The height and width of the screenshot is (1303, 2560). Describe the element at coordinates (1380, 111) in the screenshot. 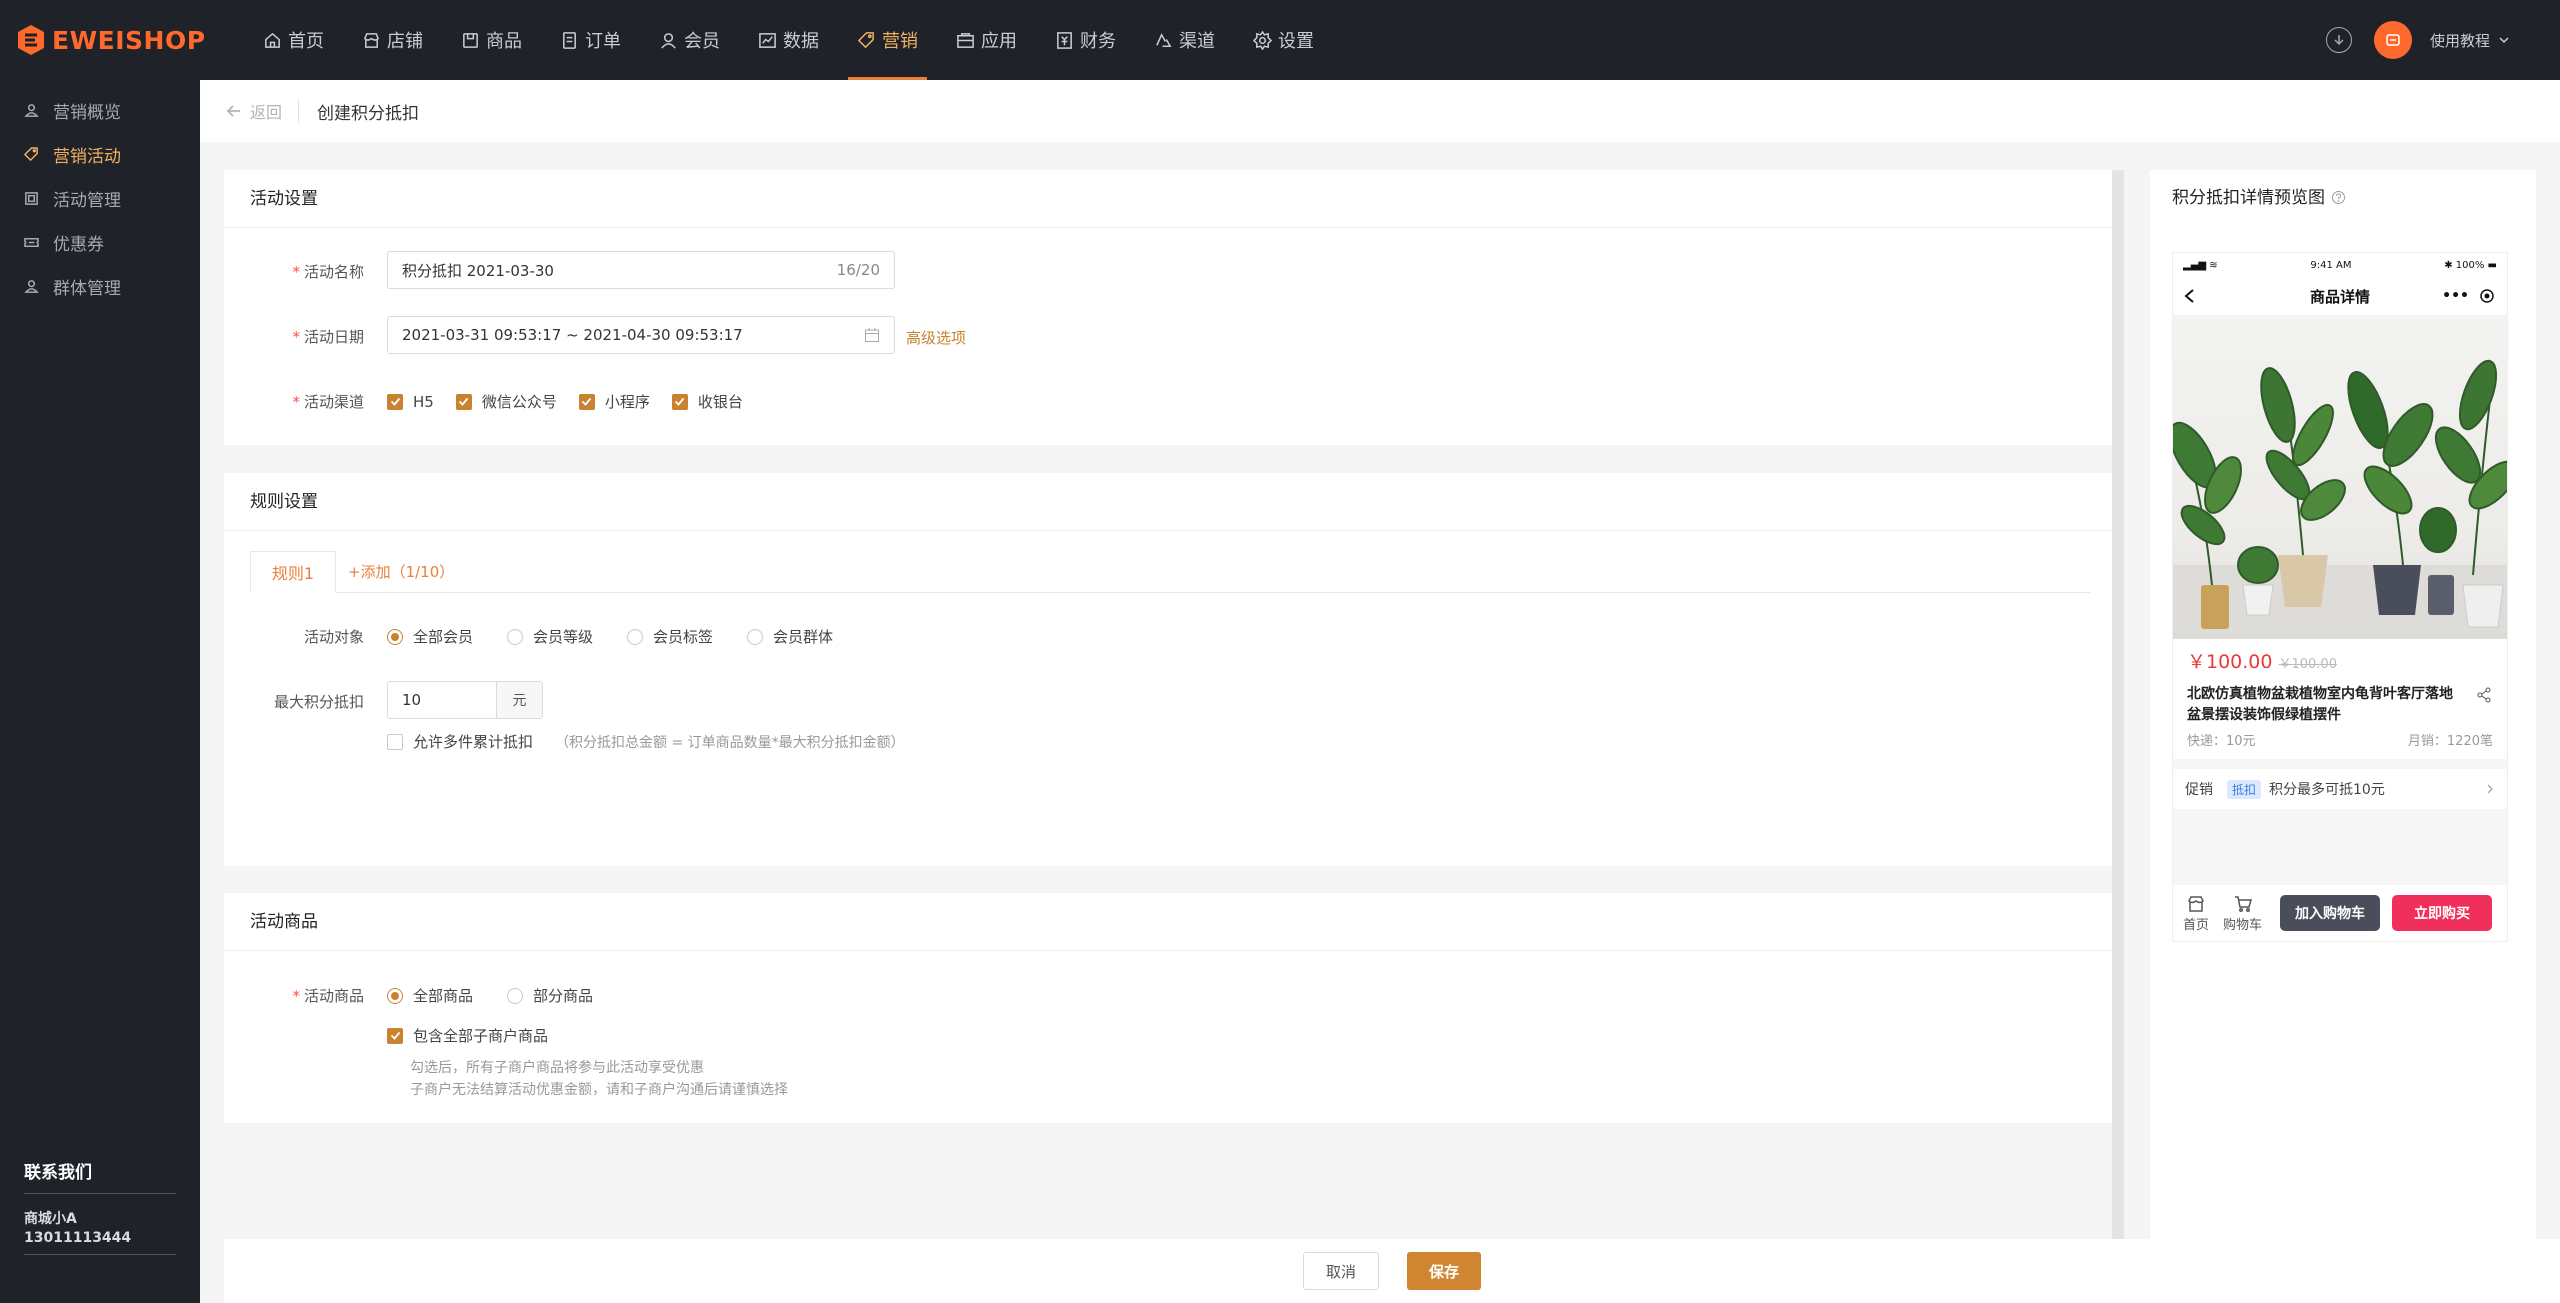

I see `breadcrumb: 返回 创建积分抵扣` at that location.